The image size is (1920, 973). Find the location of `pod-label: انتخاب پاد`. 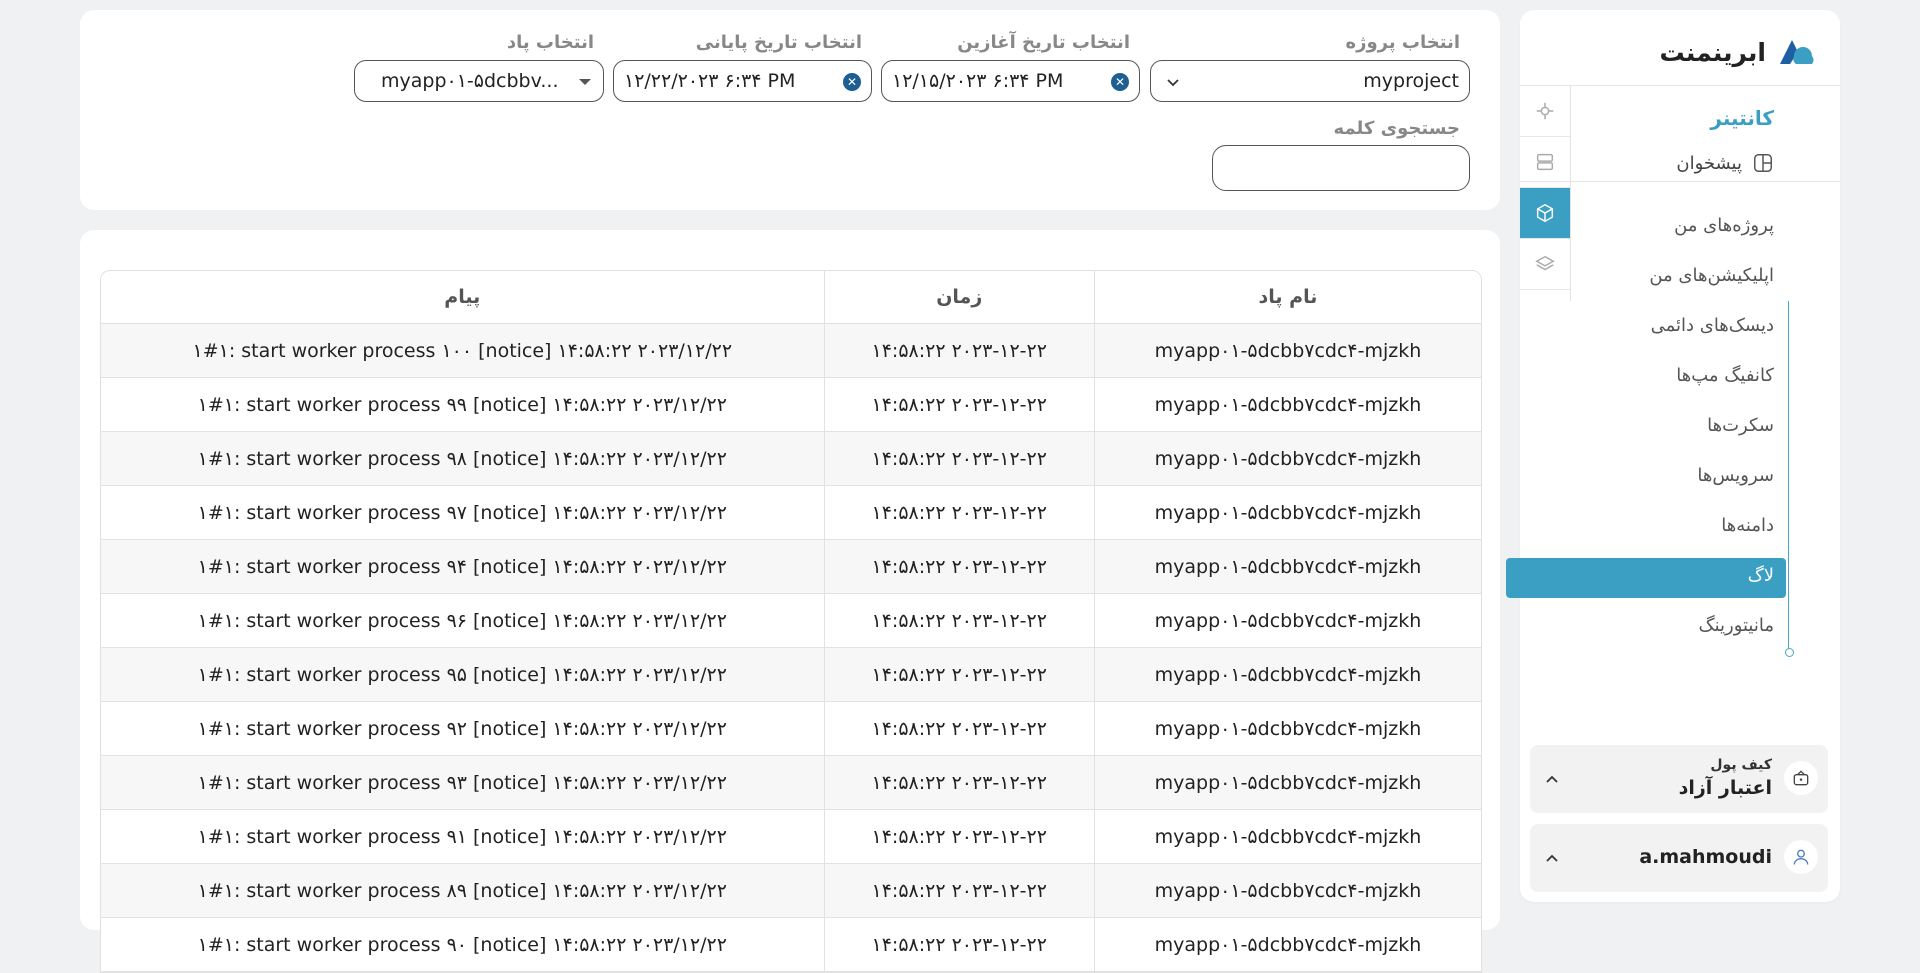

pod-label: انتخاب پاد is located at coordinates (550, 42).